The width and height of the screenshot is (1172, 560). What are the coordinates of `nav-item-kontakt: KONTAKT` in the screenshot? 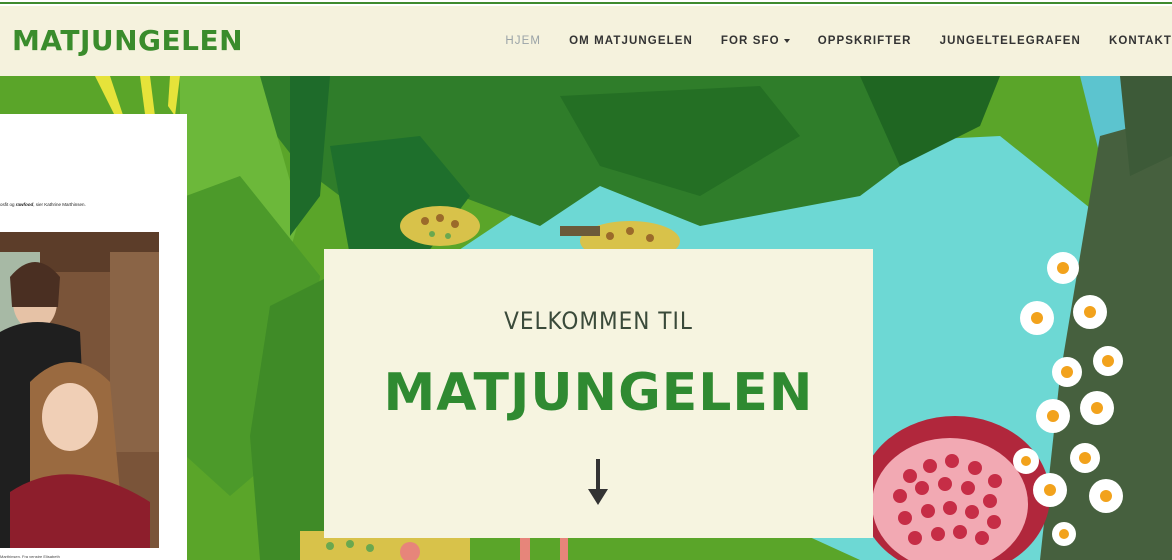 It's located at (1140, 41).